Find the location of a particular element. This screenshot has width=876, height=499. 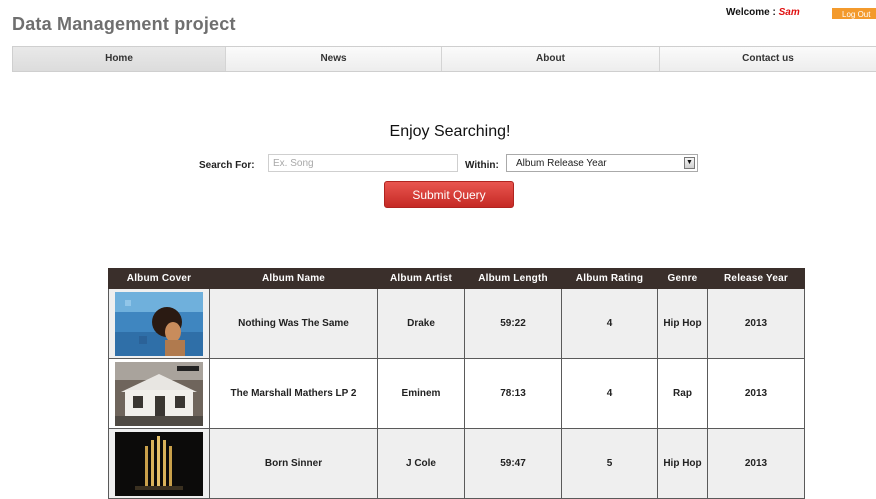

album-length-cell: 59:22 is located at coordinates (513, 323).